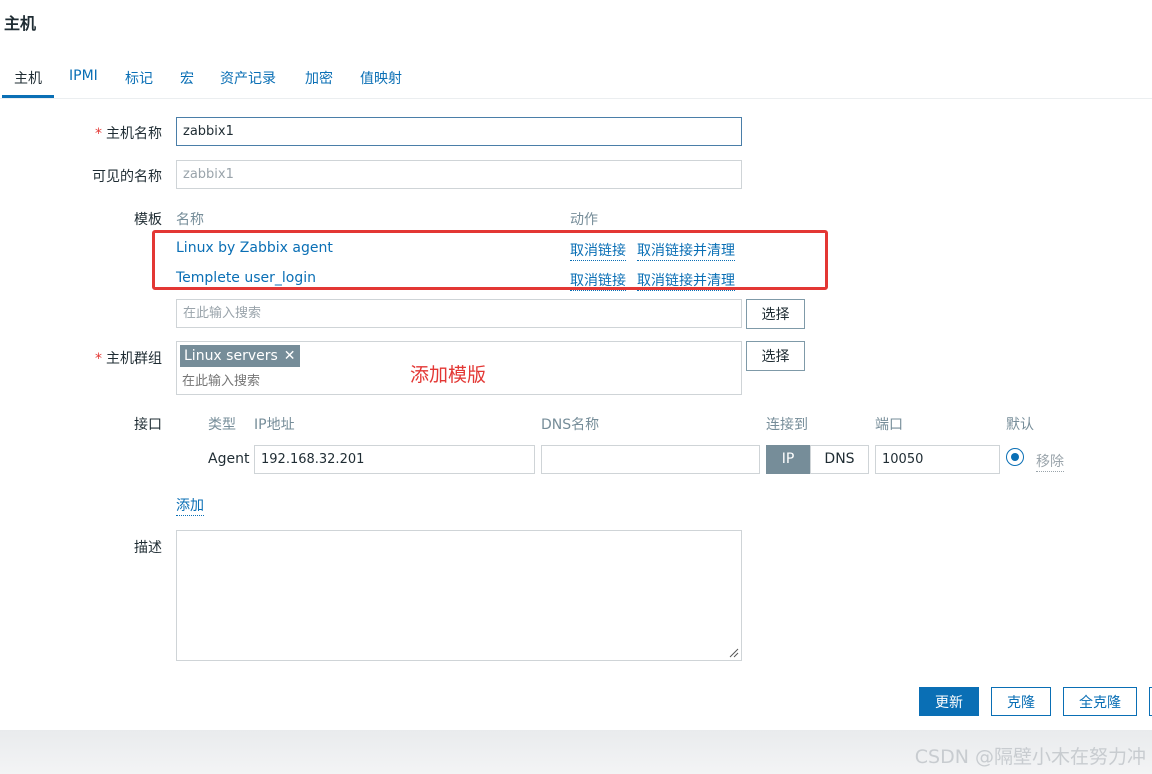 This screenshot has width=1152, height=774. I want to click on tab-host: 主机, so click(28, 78).